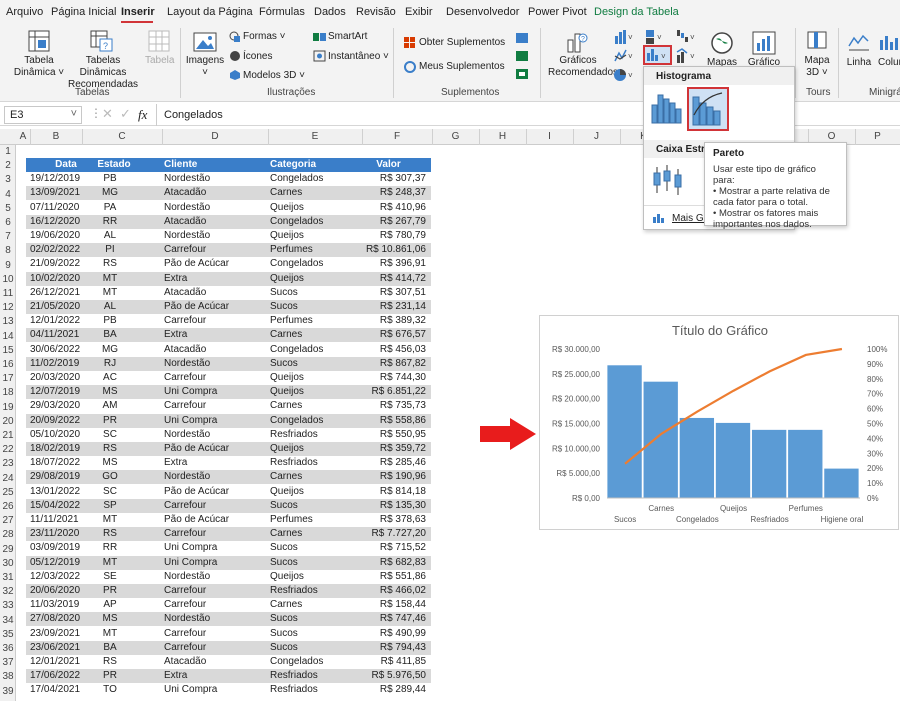 This screenshot has width=900, height=701. What do you see at coordinates (56, 676) in the screenshot?
I see `date-cell: 17/06/2022` at bounding box center [56, 676].